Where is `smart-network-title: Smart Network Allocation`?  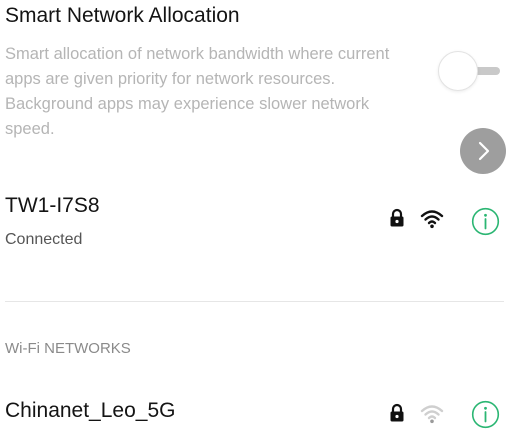
smart-network-title: Smart Network Allocation is located at coordinates (122, 15).